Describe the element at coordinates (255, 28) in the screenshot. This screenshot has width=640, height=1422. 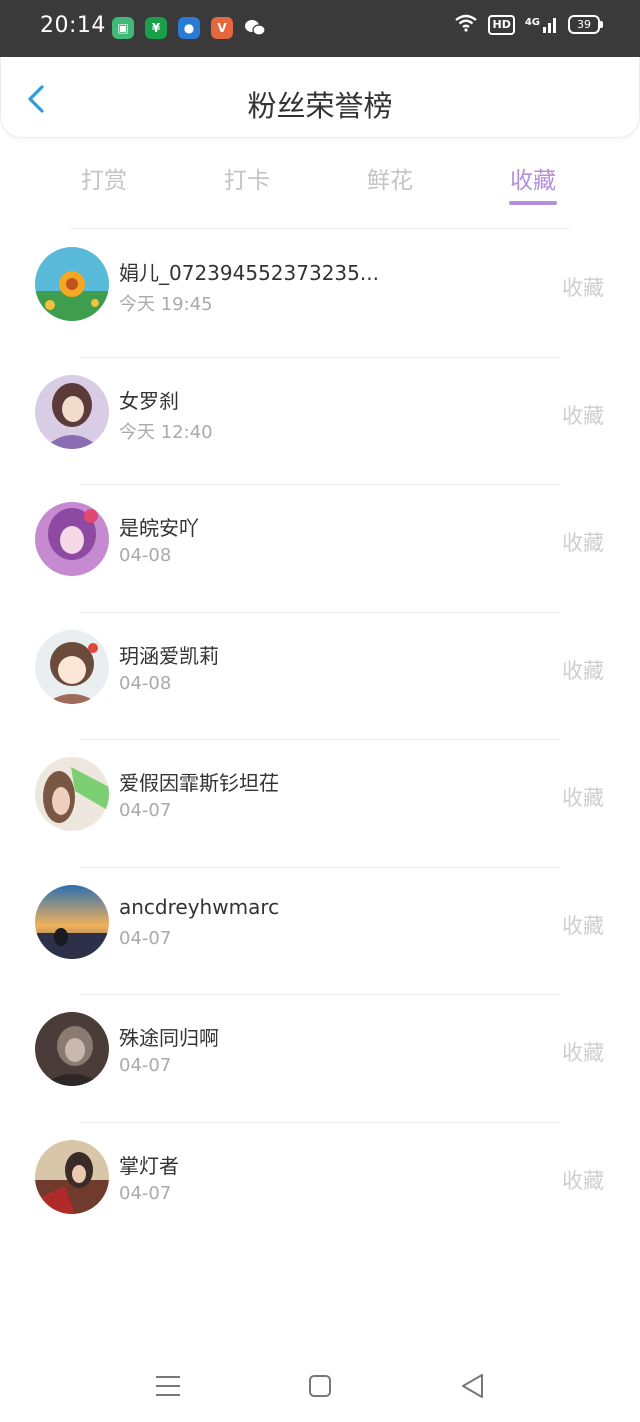
I see `wechat-icon` at that location.